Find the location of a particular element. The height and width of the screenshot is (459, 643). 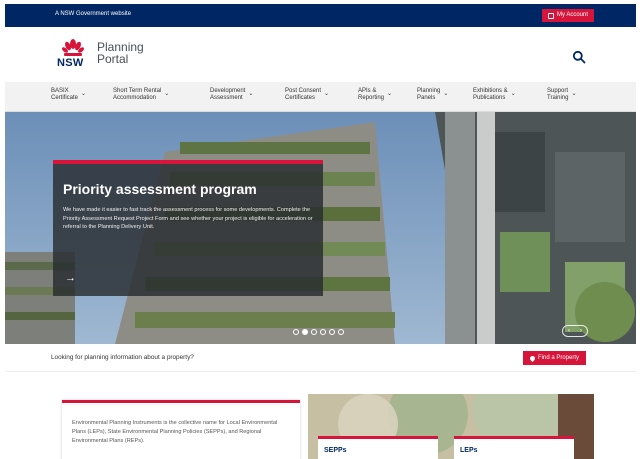

nav-item-exhibitions: Exhibitions & Publications ⌄ is located at coordinates (494, 95).